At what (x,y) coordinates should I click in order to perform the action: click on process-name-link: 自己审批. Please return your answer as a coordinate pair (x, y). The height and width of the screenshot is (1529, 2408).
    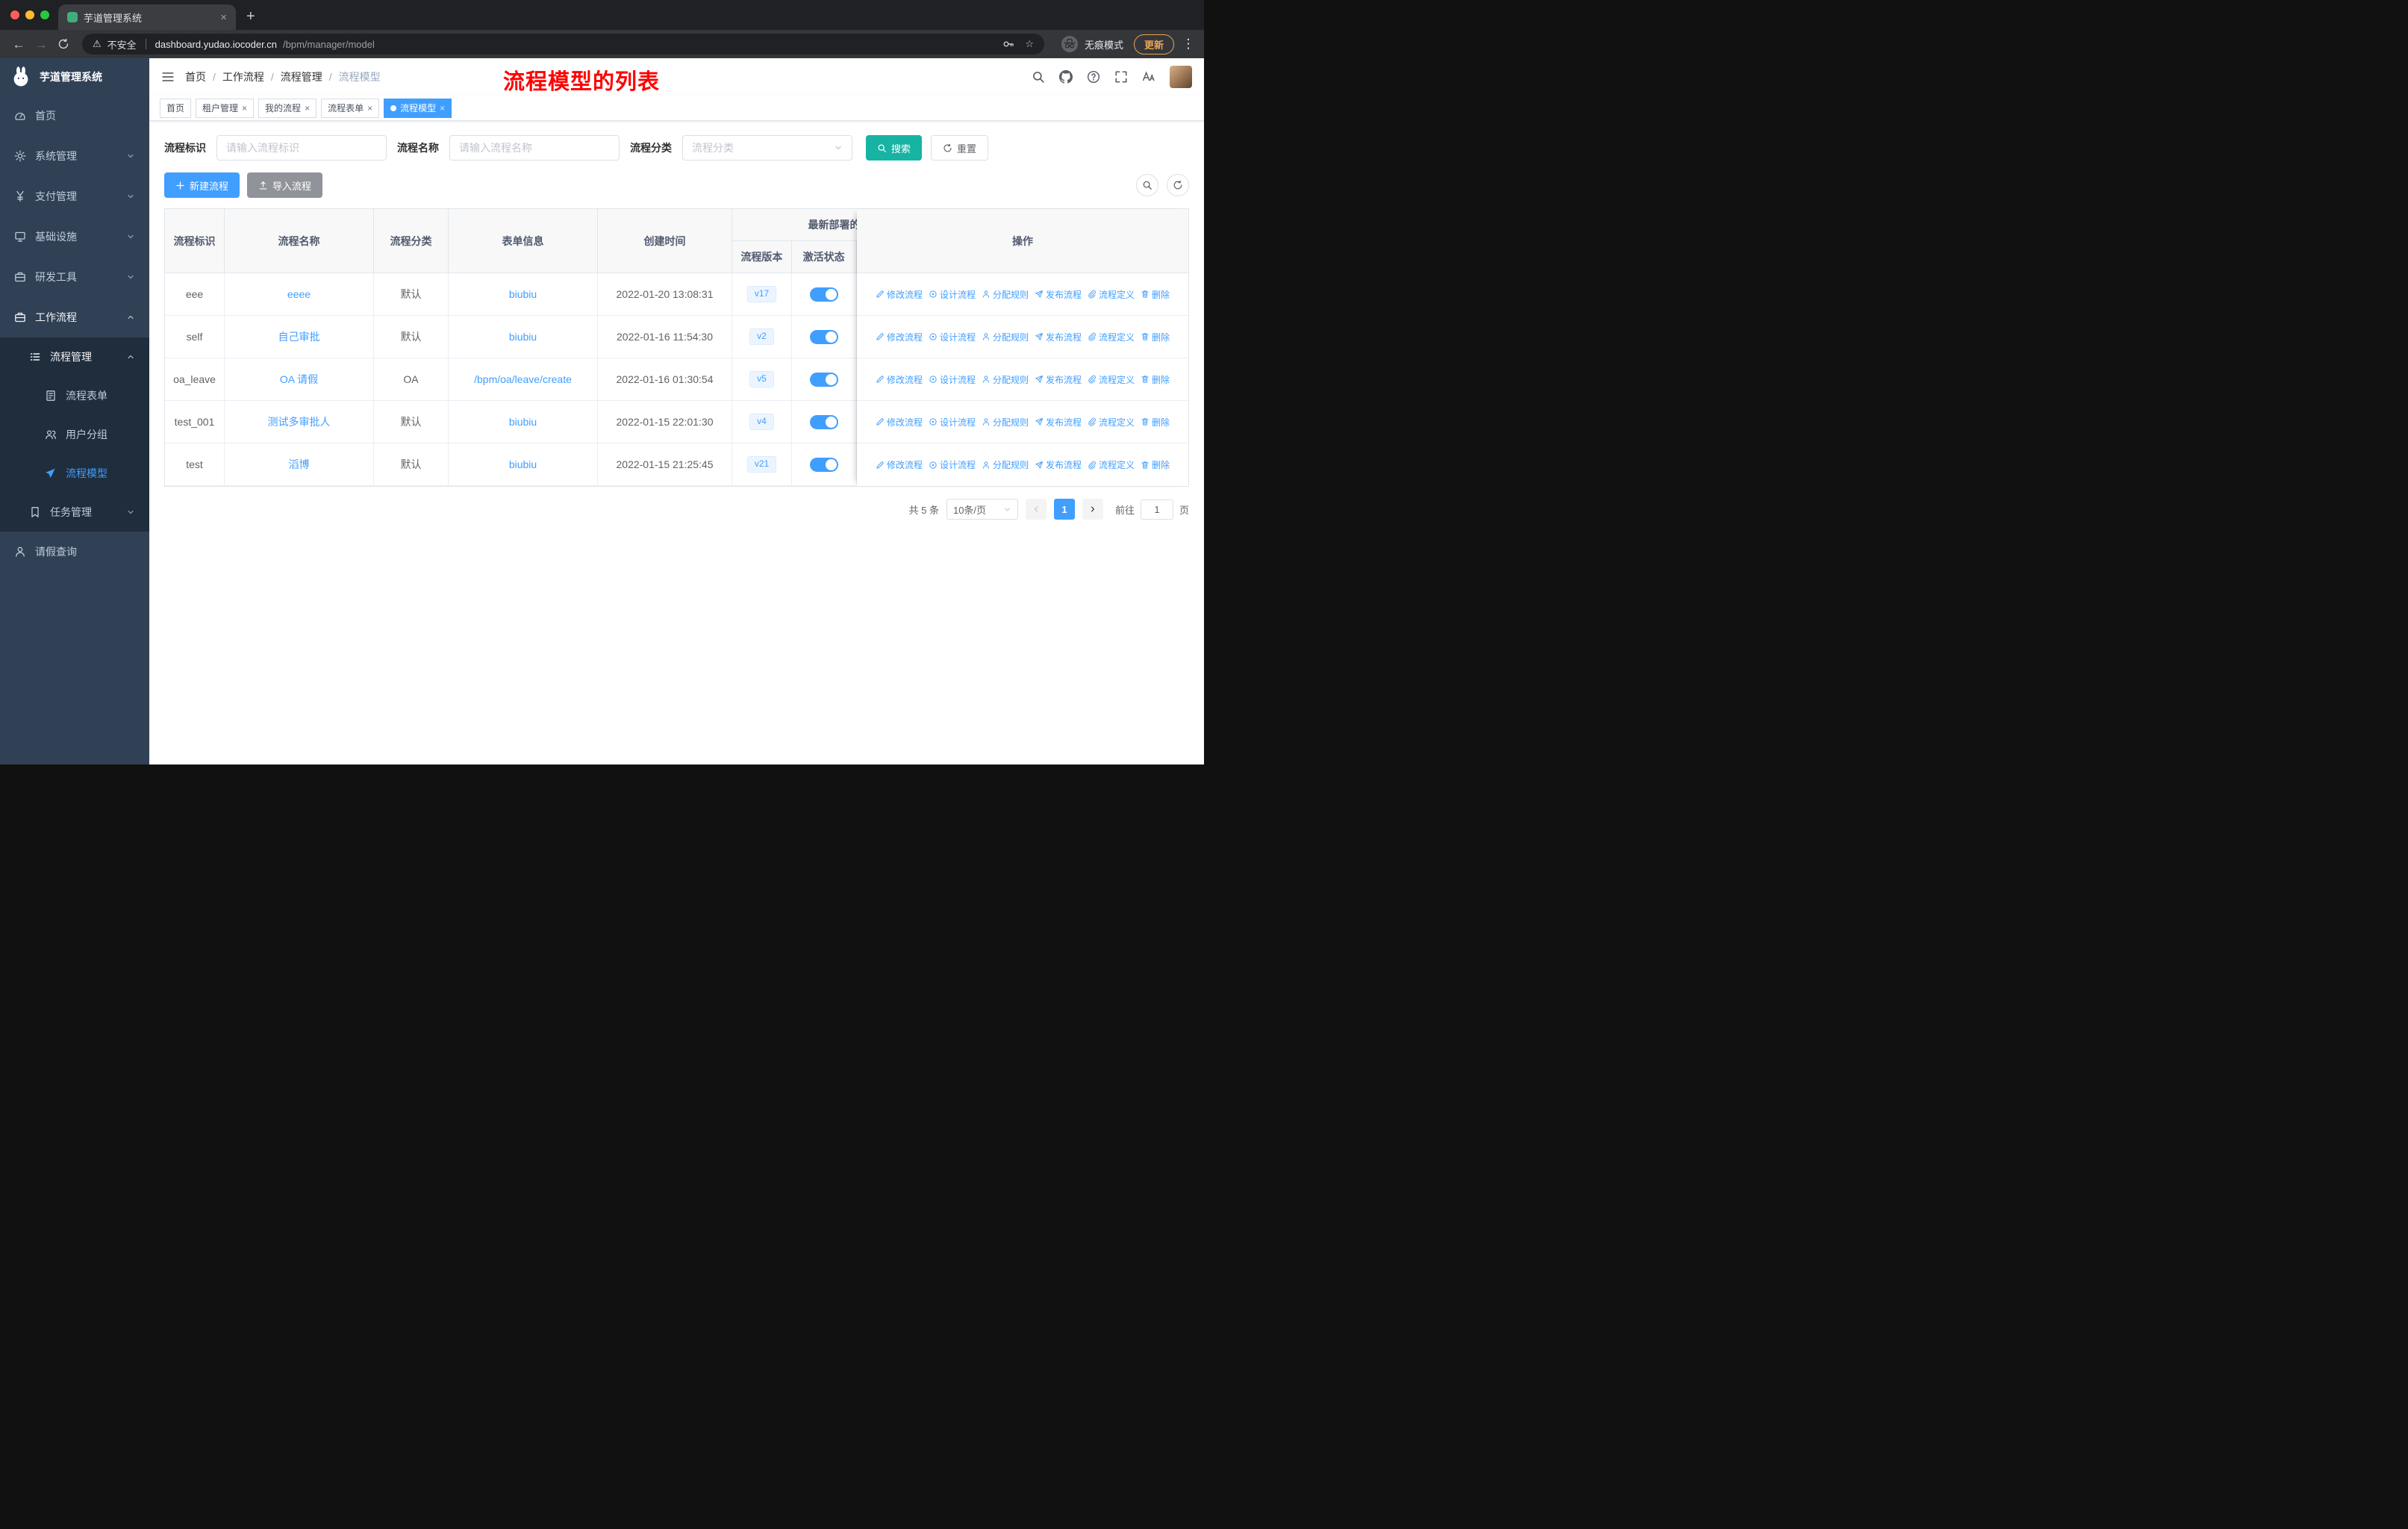
    Looking at the image, I should click on (299, 336).